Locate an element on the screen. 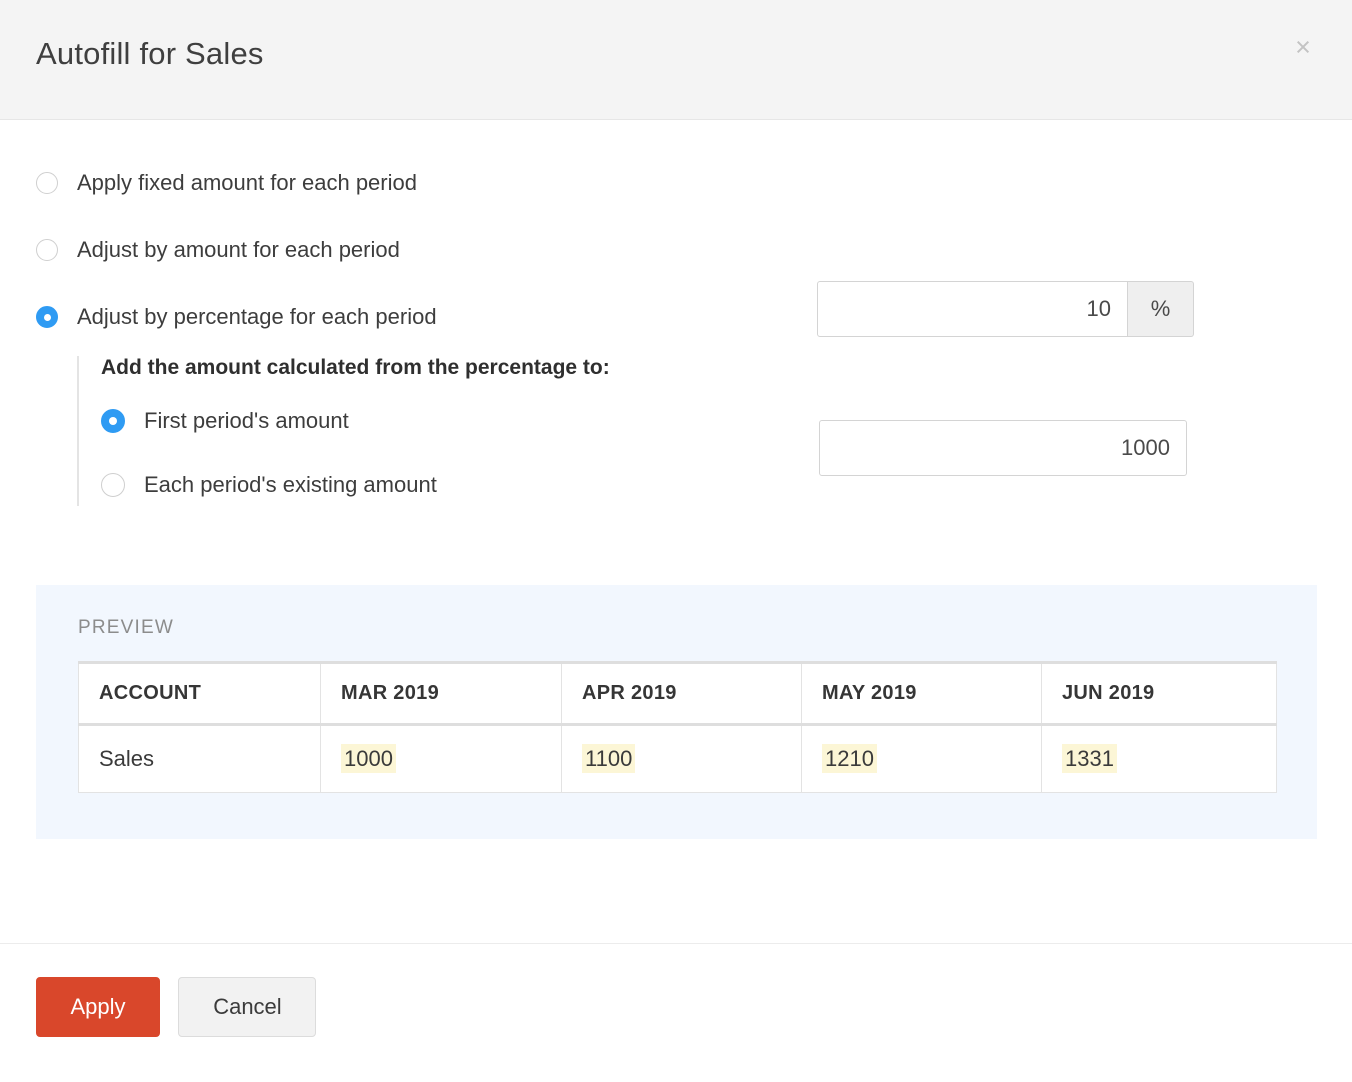 This screenshot has height=1082, width=1352. radio-adjust-by-percentage is located at coordinates (47, 317).